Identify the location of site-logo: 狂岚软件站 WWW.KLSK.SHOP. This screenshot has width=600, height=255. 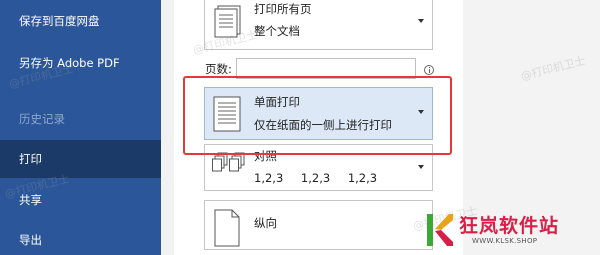
(512, 231).